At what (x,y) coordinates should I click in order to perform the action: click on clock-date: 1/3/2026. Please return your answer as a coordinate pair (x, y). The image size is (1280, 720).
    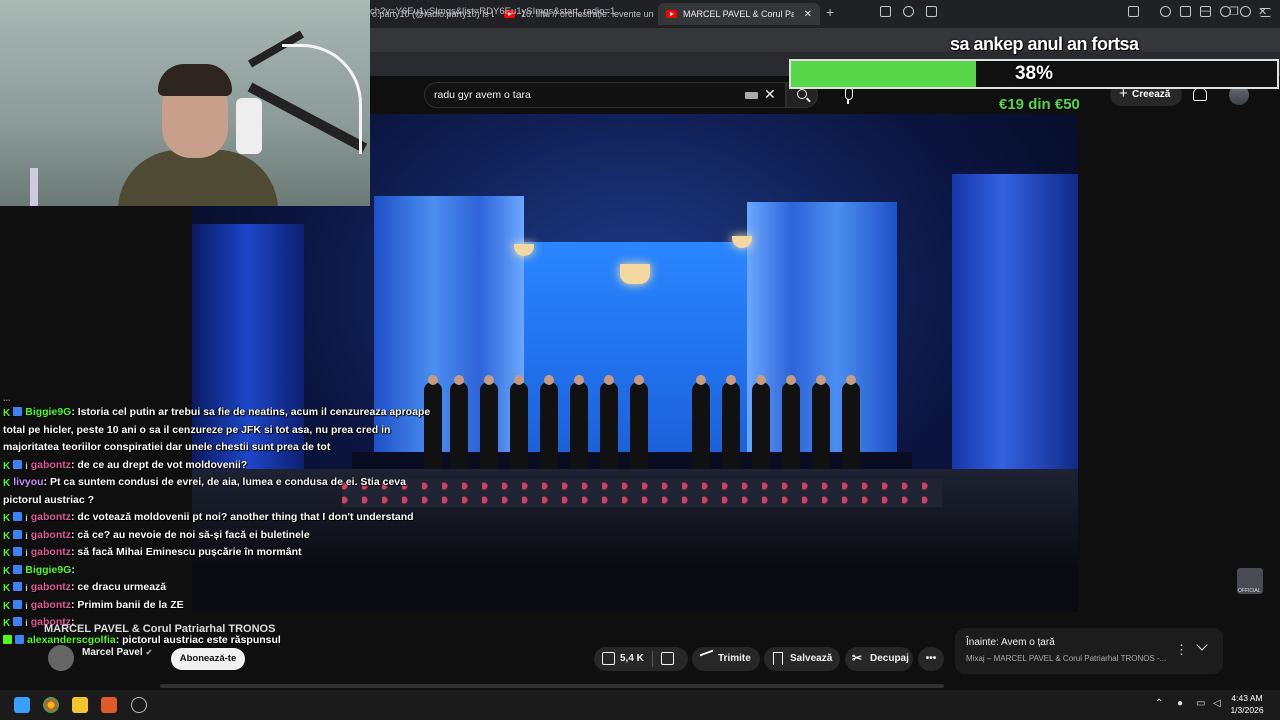
    Looking at the image, I should click on (1247, 710).